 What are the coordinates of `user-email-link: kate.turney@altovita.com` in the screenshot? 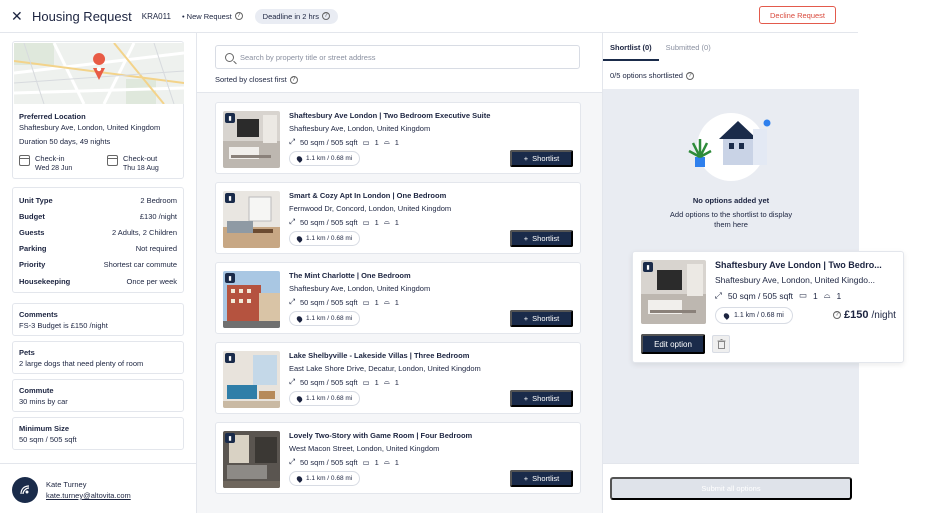 It's located at (88, 495).